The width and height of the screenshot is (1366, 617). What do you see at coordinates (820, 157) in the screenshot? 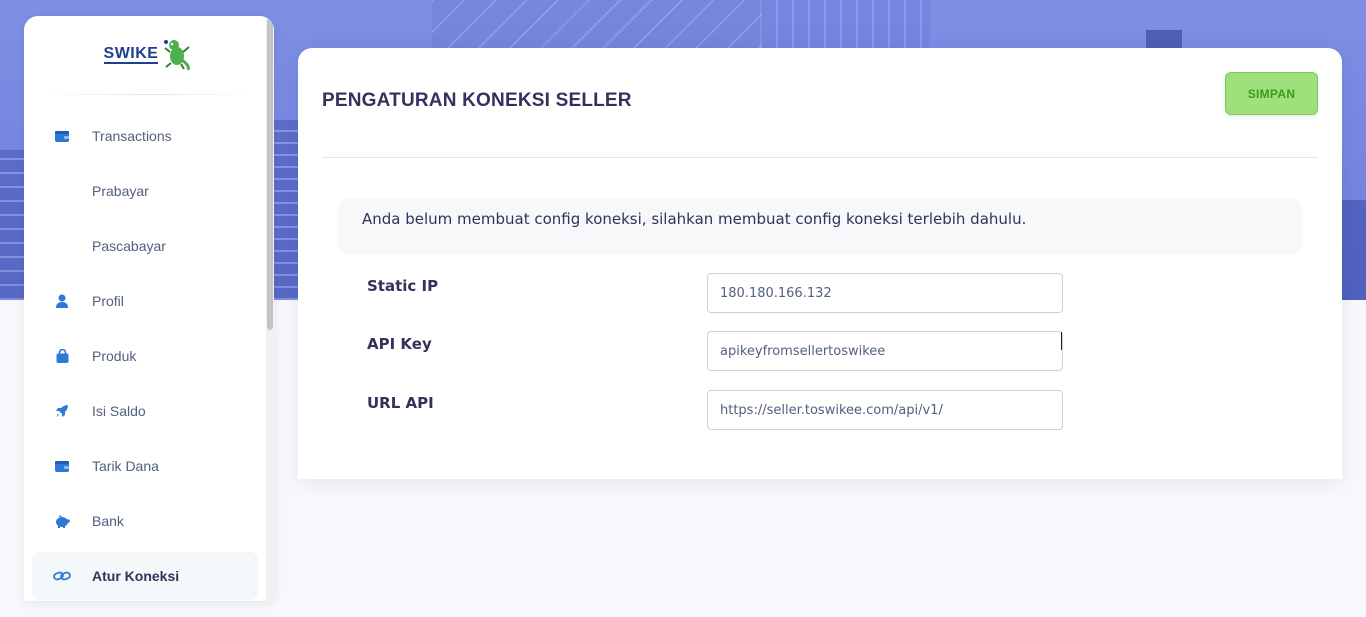
I see `card-divider` at bounding box center [820, 157].